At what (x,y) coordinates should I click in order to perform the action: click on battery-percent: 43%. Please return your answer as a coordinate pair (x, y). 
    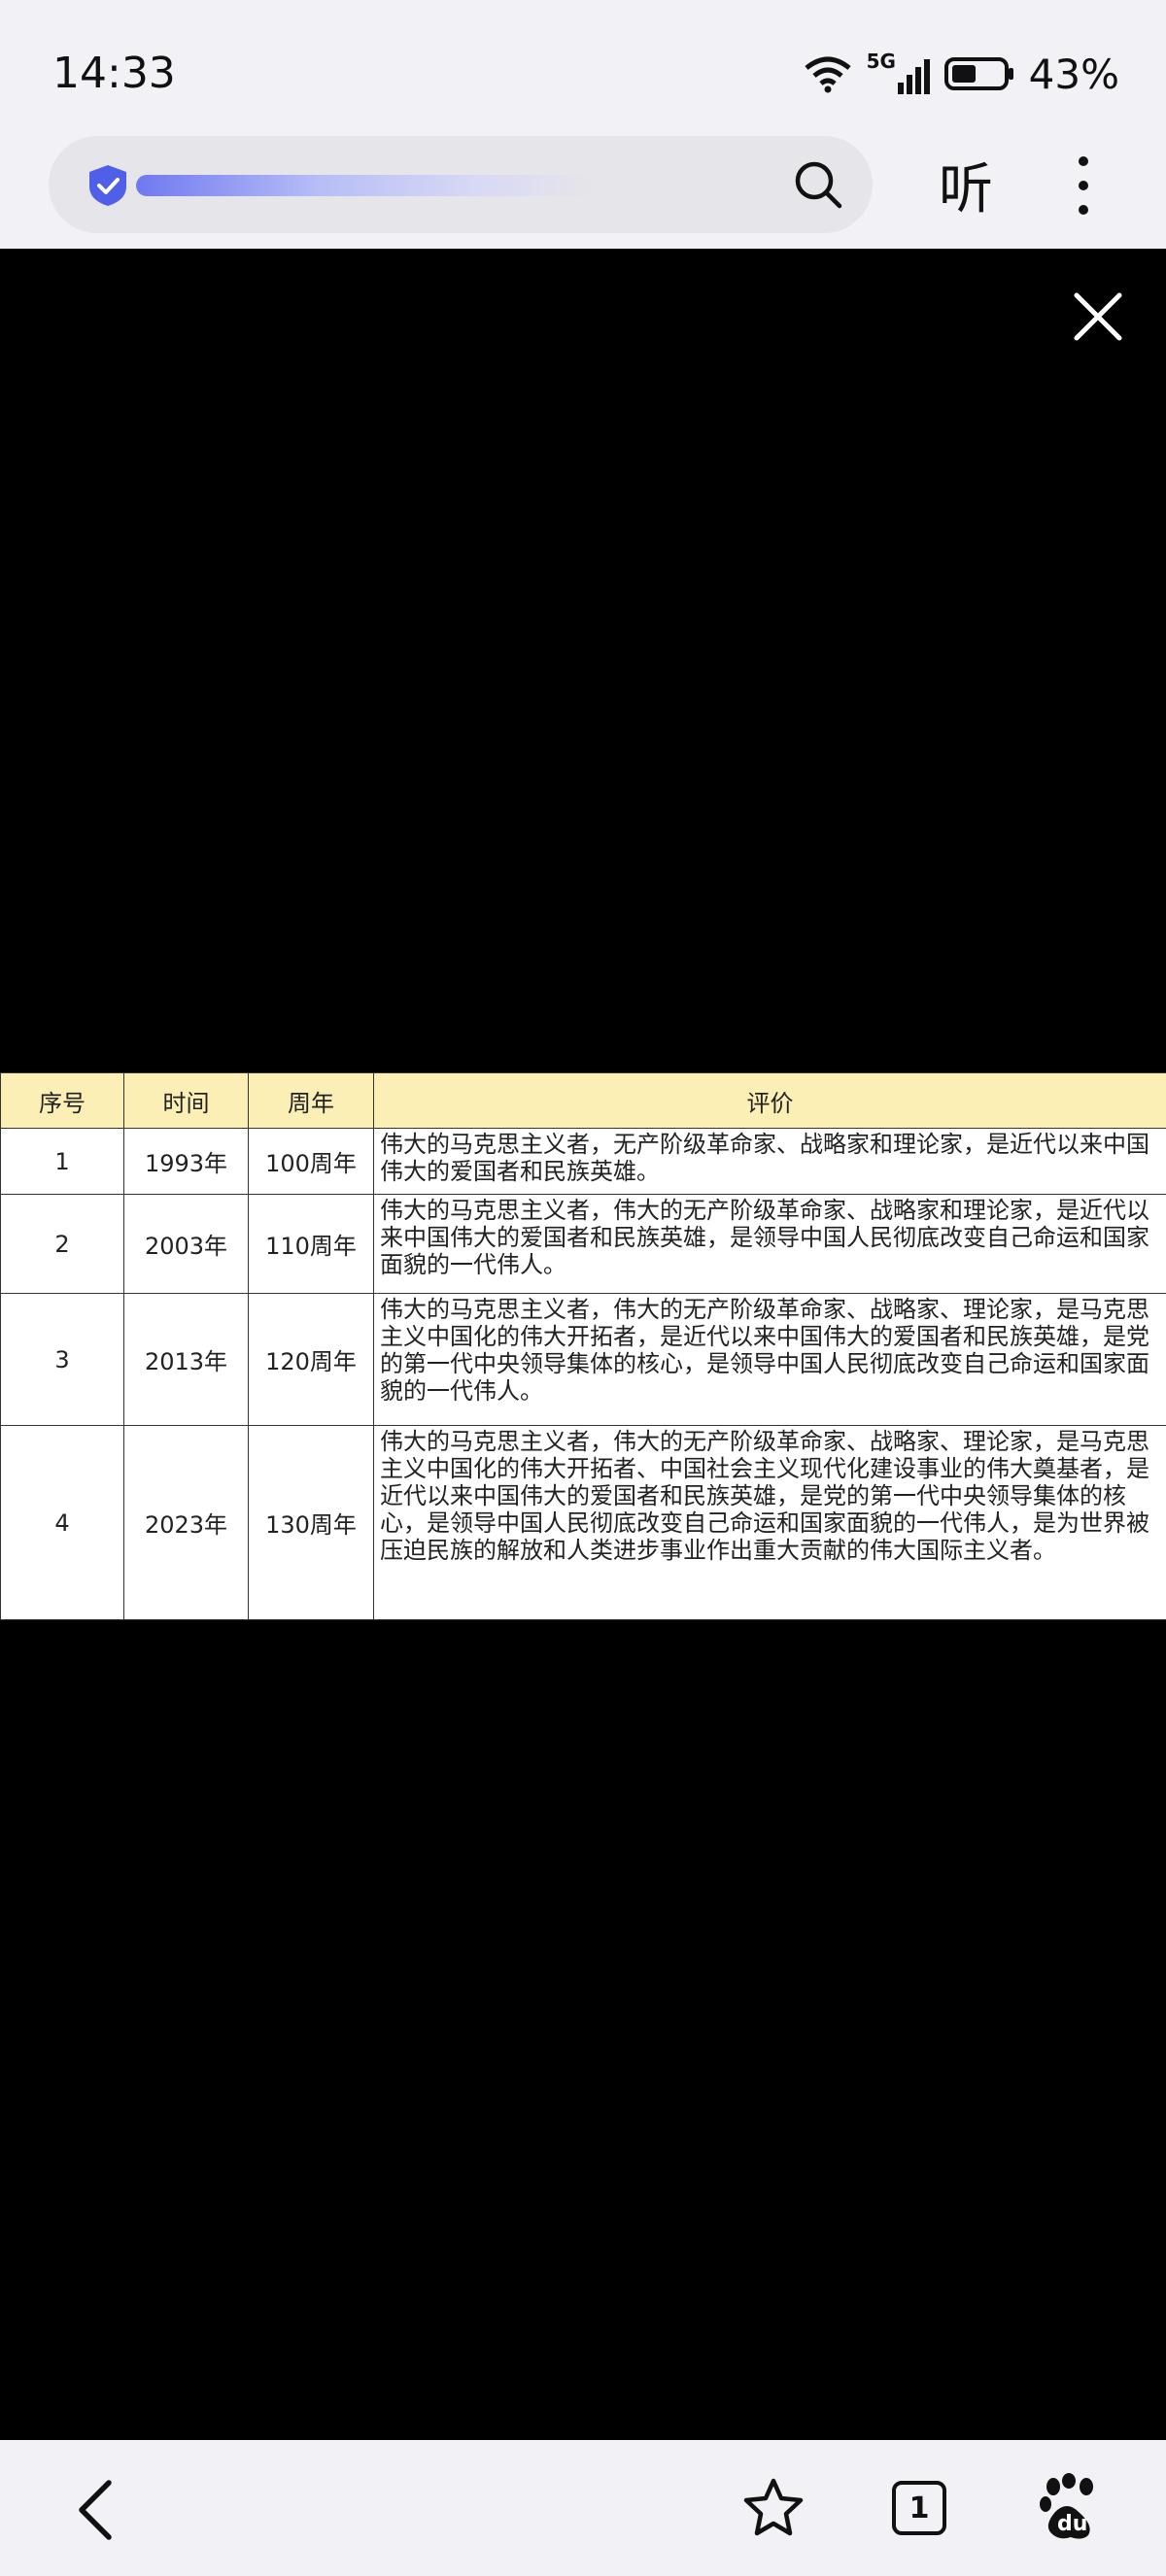
    Looking at the image, I should click on (1073, 74).